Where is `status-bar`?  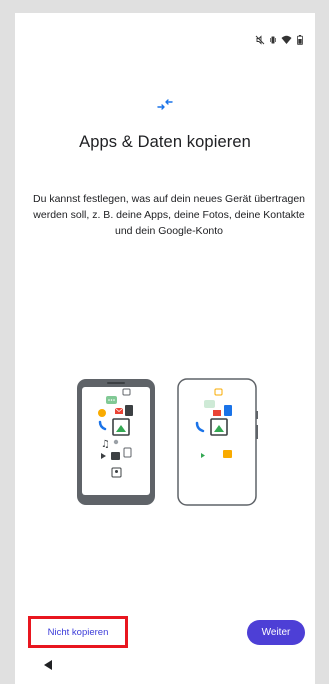 status-bar is located at coordinates (279, 40).